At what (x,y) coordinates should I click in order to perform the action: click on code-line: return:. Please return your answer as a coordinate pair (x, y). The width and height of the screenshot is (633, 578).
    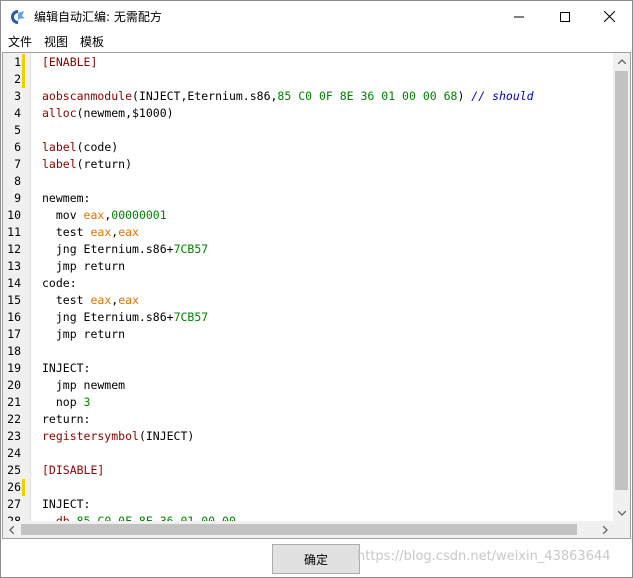
    Looking at the image, I should click on (66, 419).